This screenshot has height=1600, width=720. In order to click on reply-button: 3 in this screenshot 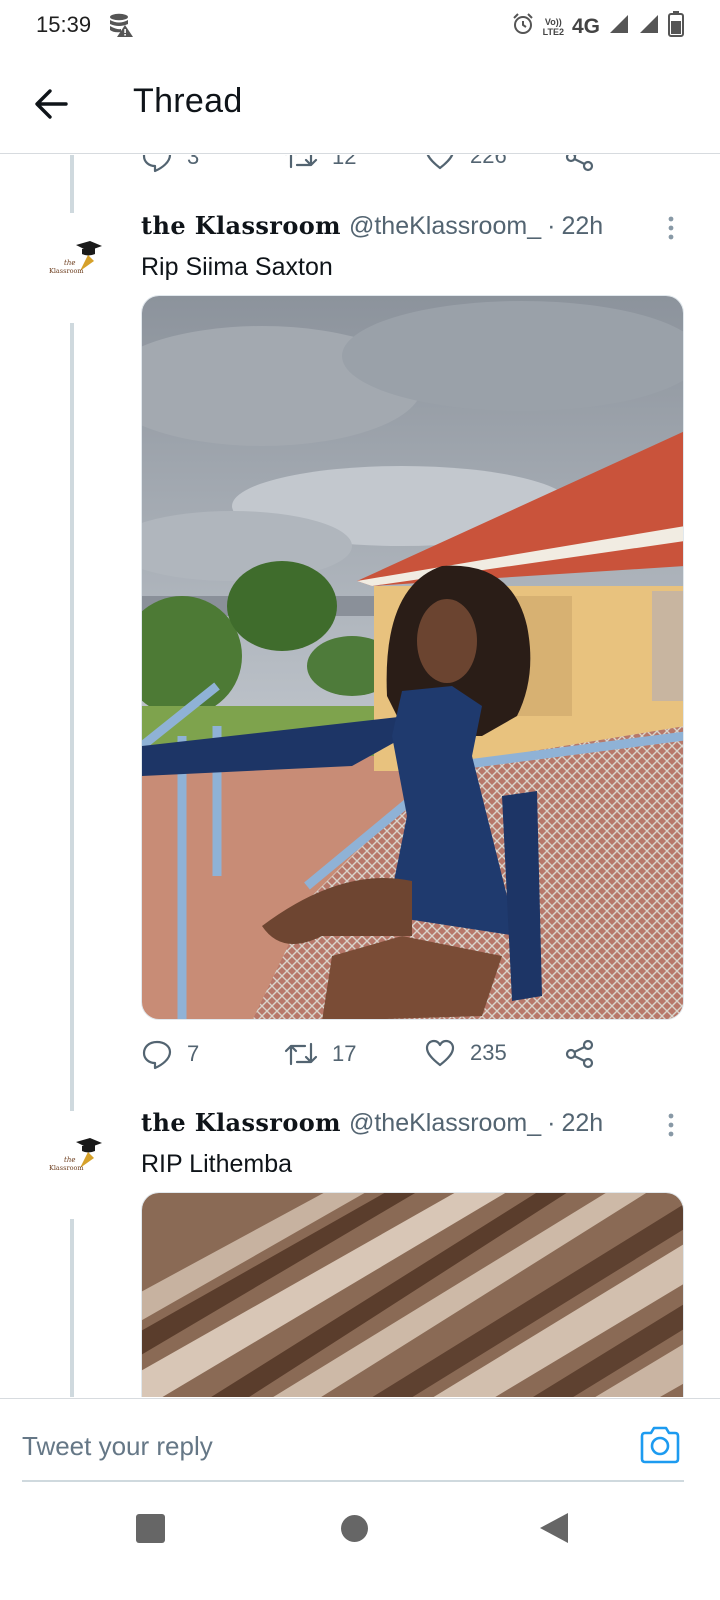, I will do `click(170, 164)`.